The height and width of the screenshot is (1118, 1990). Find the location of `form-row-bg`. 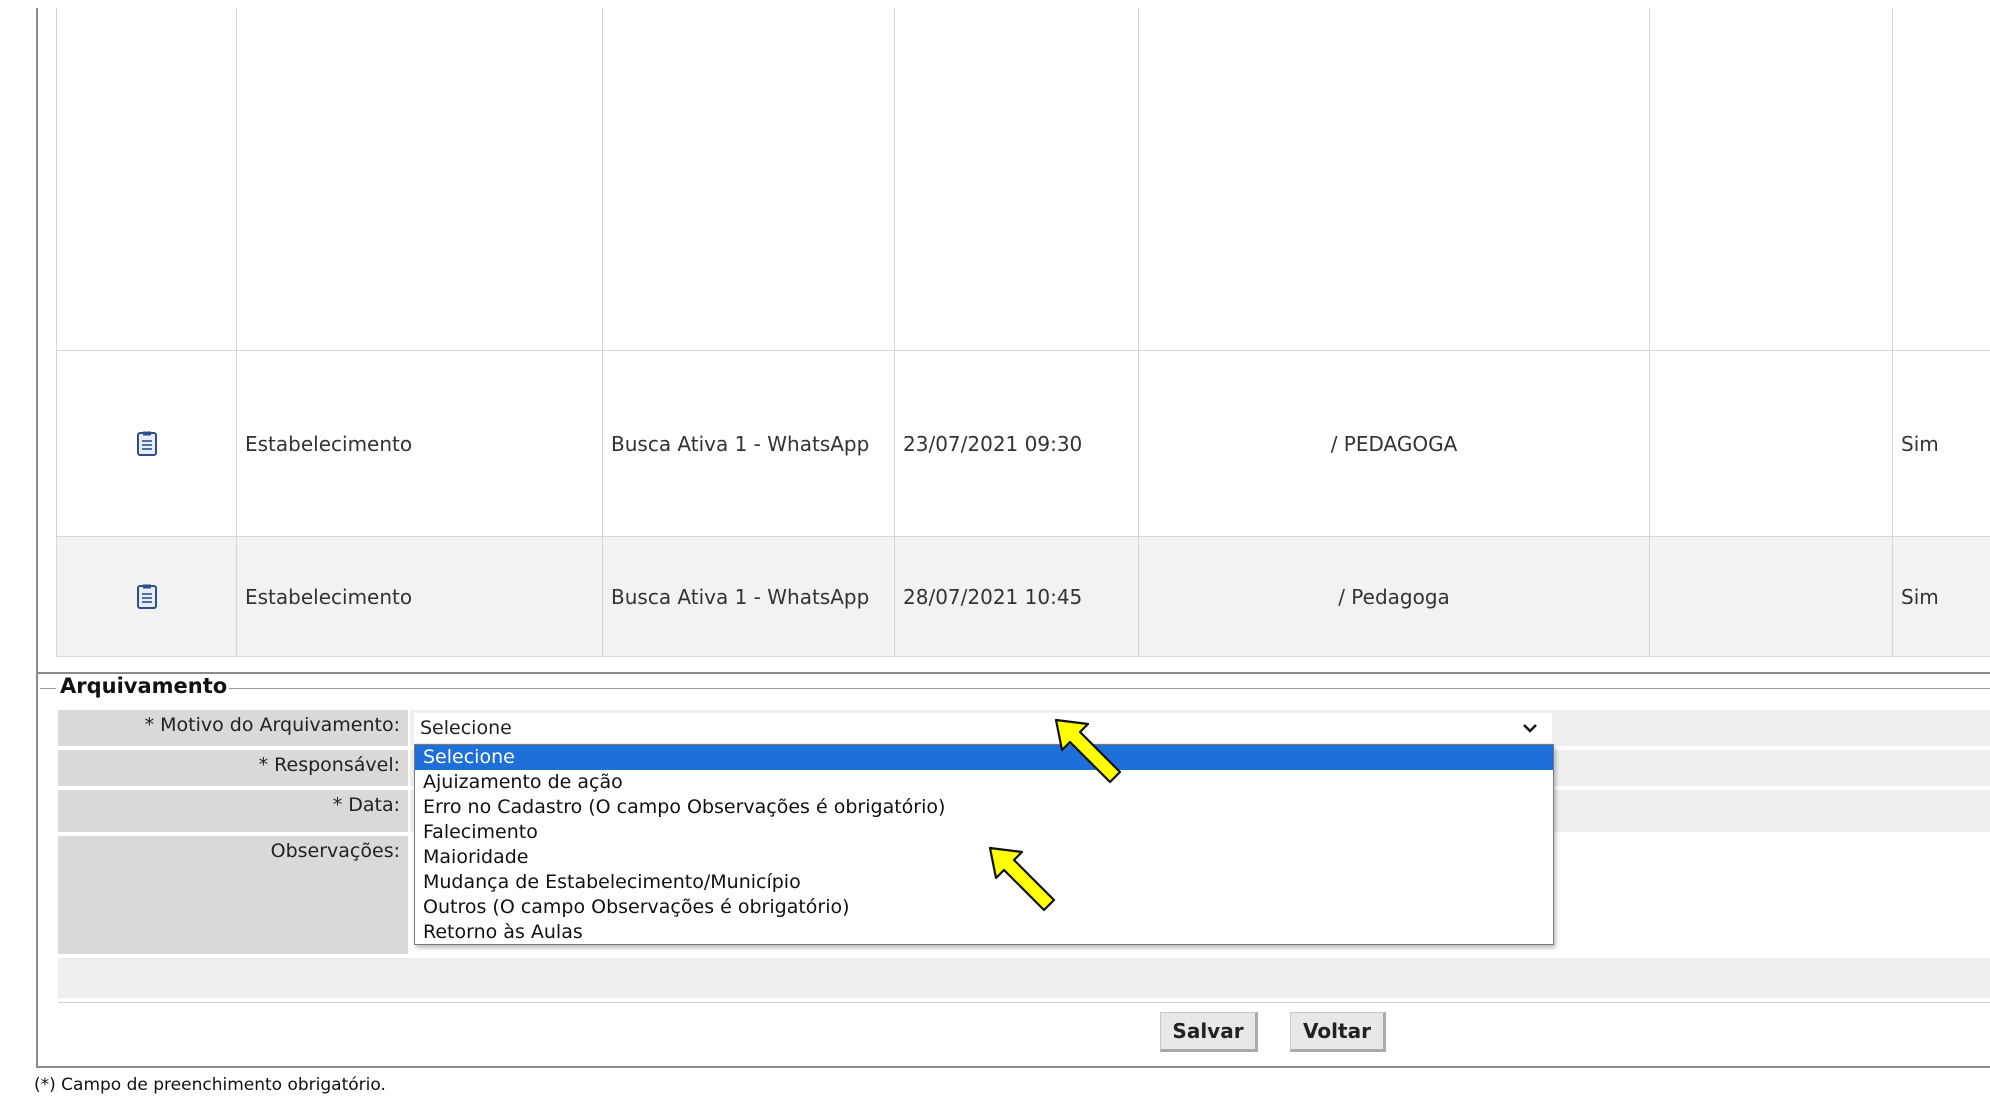

form-row-bg is located at coordinates (1024, 978).